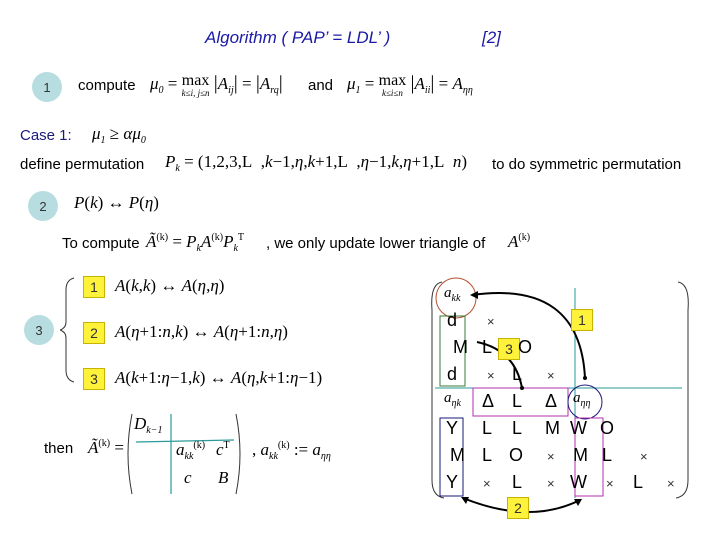 The image size is (720, 540). I want to click on block-c: c, so click(188, 477).